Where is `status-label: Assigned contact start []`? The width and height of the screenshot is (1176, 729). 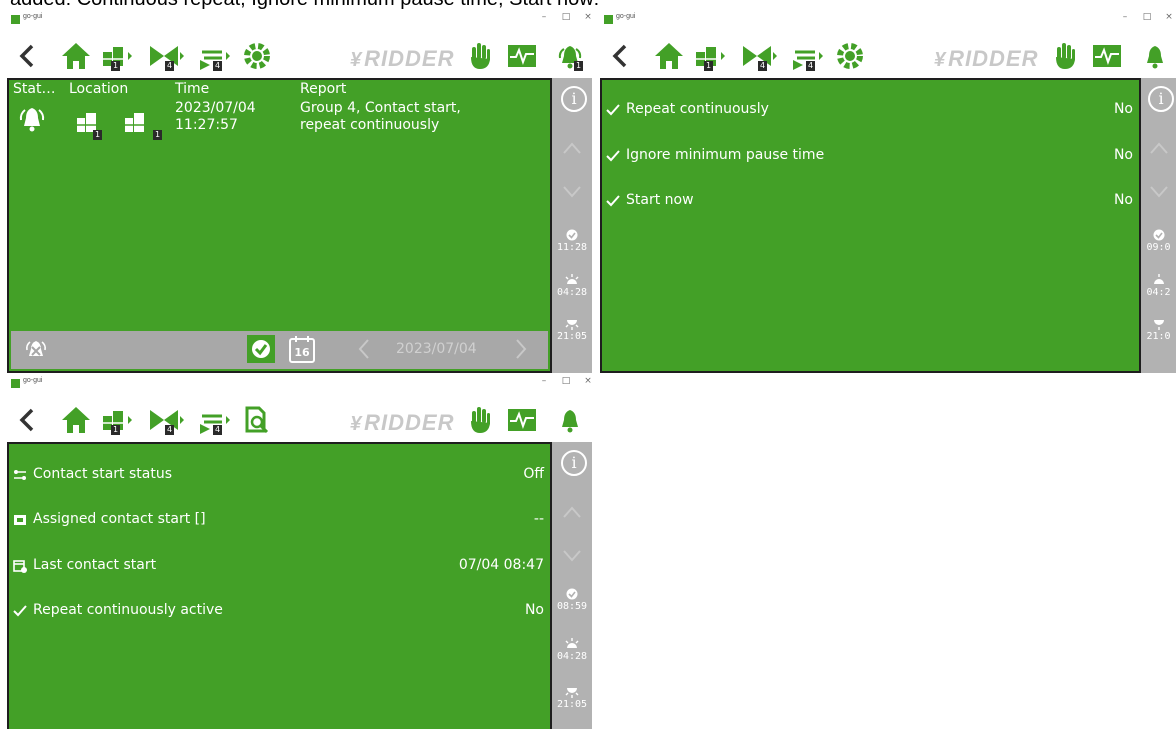 status-label: Assigned contact start [] is located at coordinates (119, 519).